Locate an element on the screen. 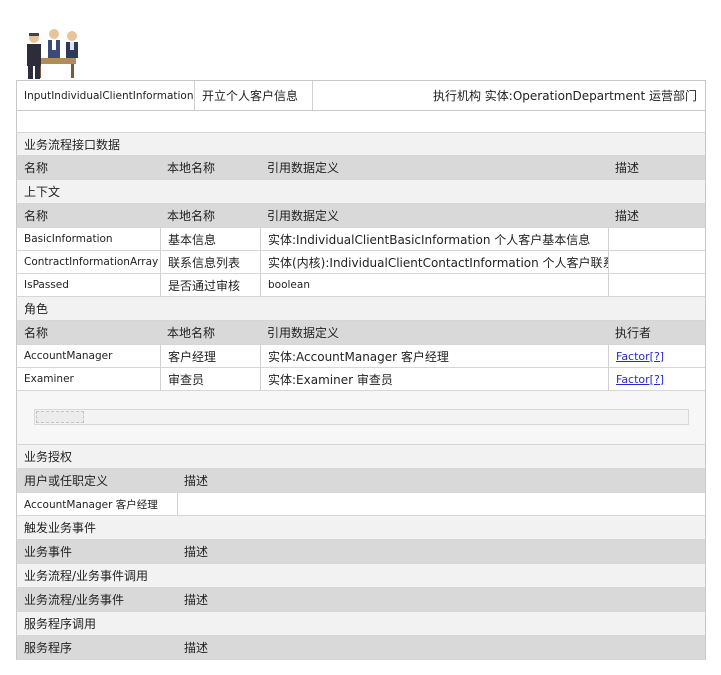 The height and width of the screenshot is (675, 721). process-id-label: InputIndividualClientInformation is located at coordinates (109, 95).